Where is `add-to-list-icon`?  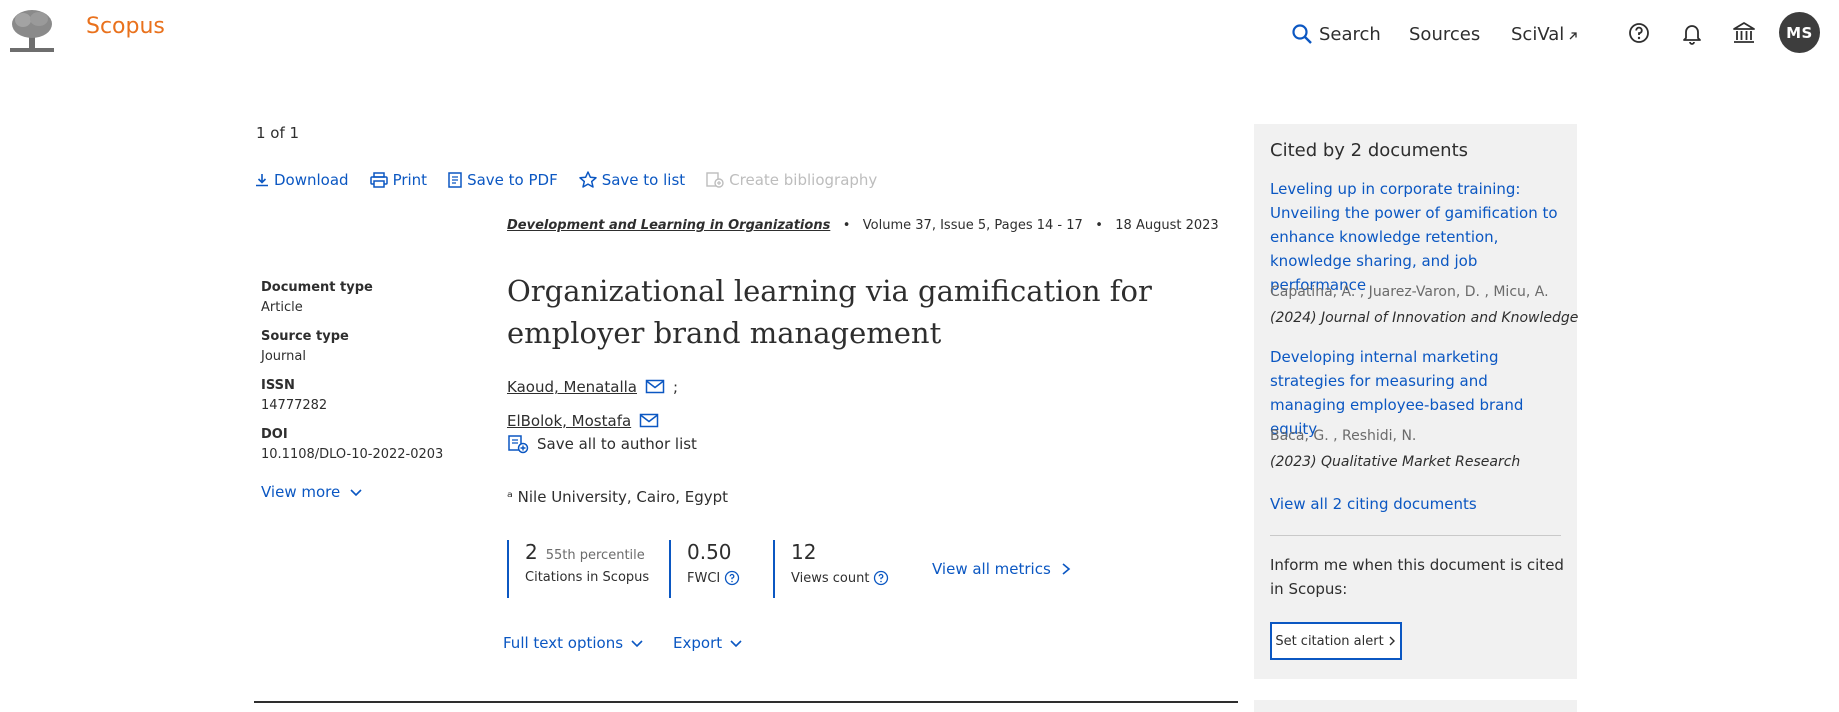
add-to-list-icon is located at coordinates (518, 444).